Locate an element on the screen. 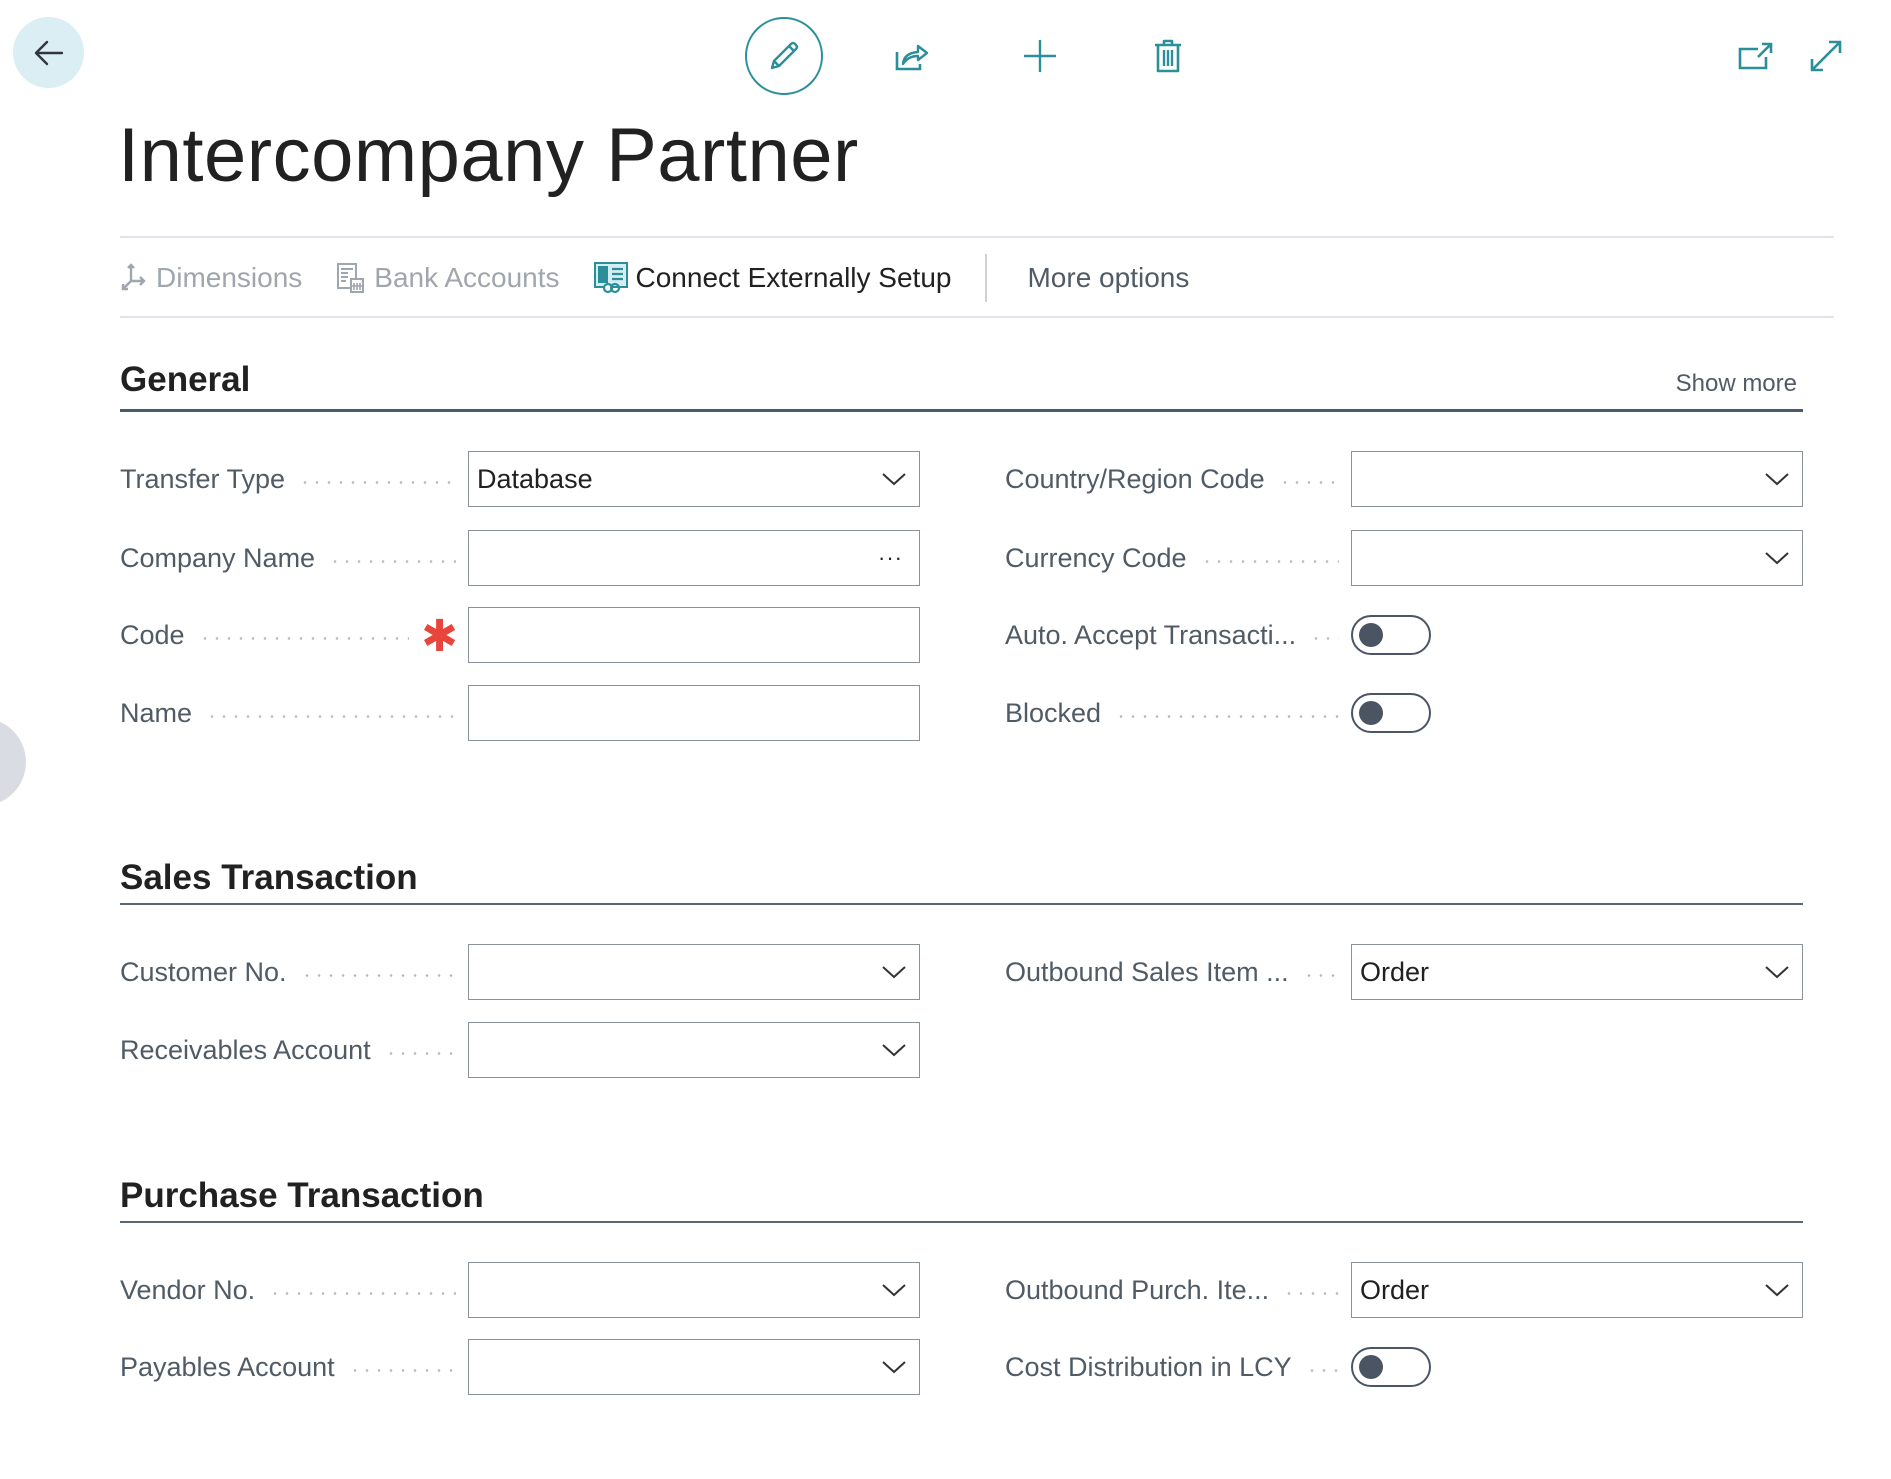 The width and height of the screenshot is (1891, 1479). section-divider-purchase is located at coordinates (961, 1222).